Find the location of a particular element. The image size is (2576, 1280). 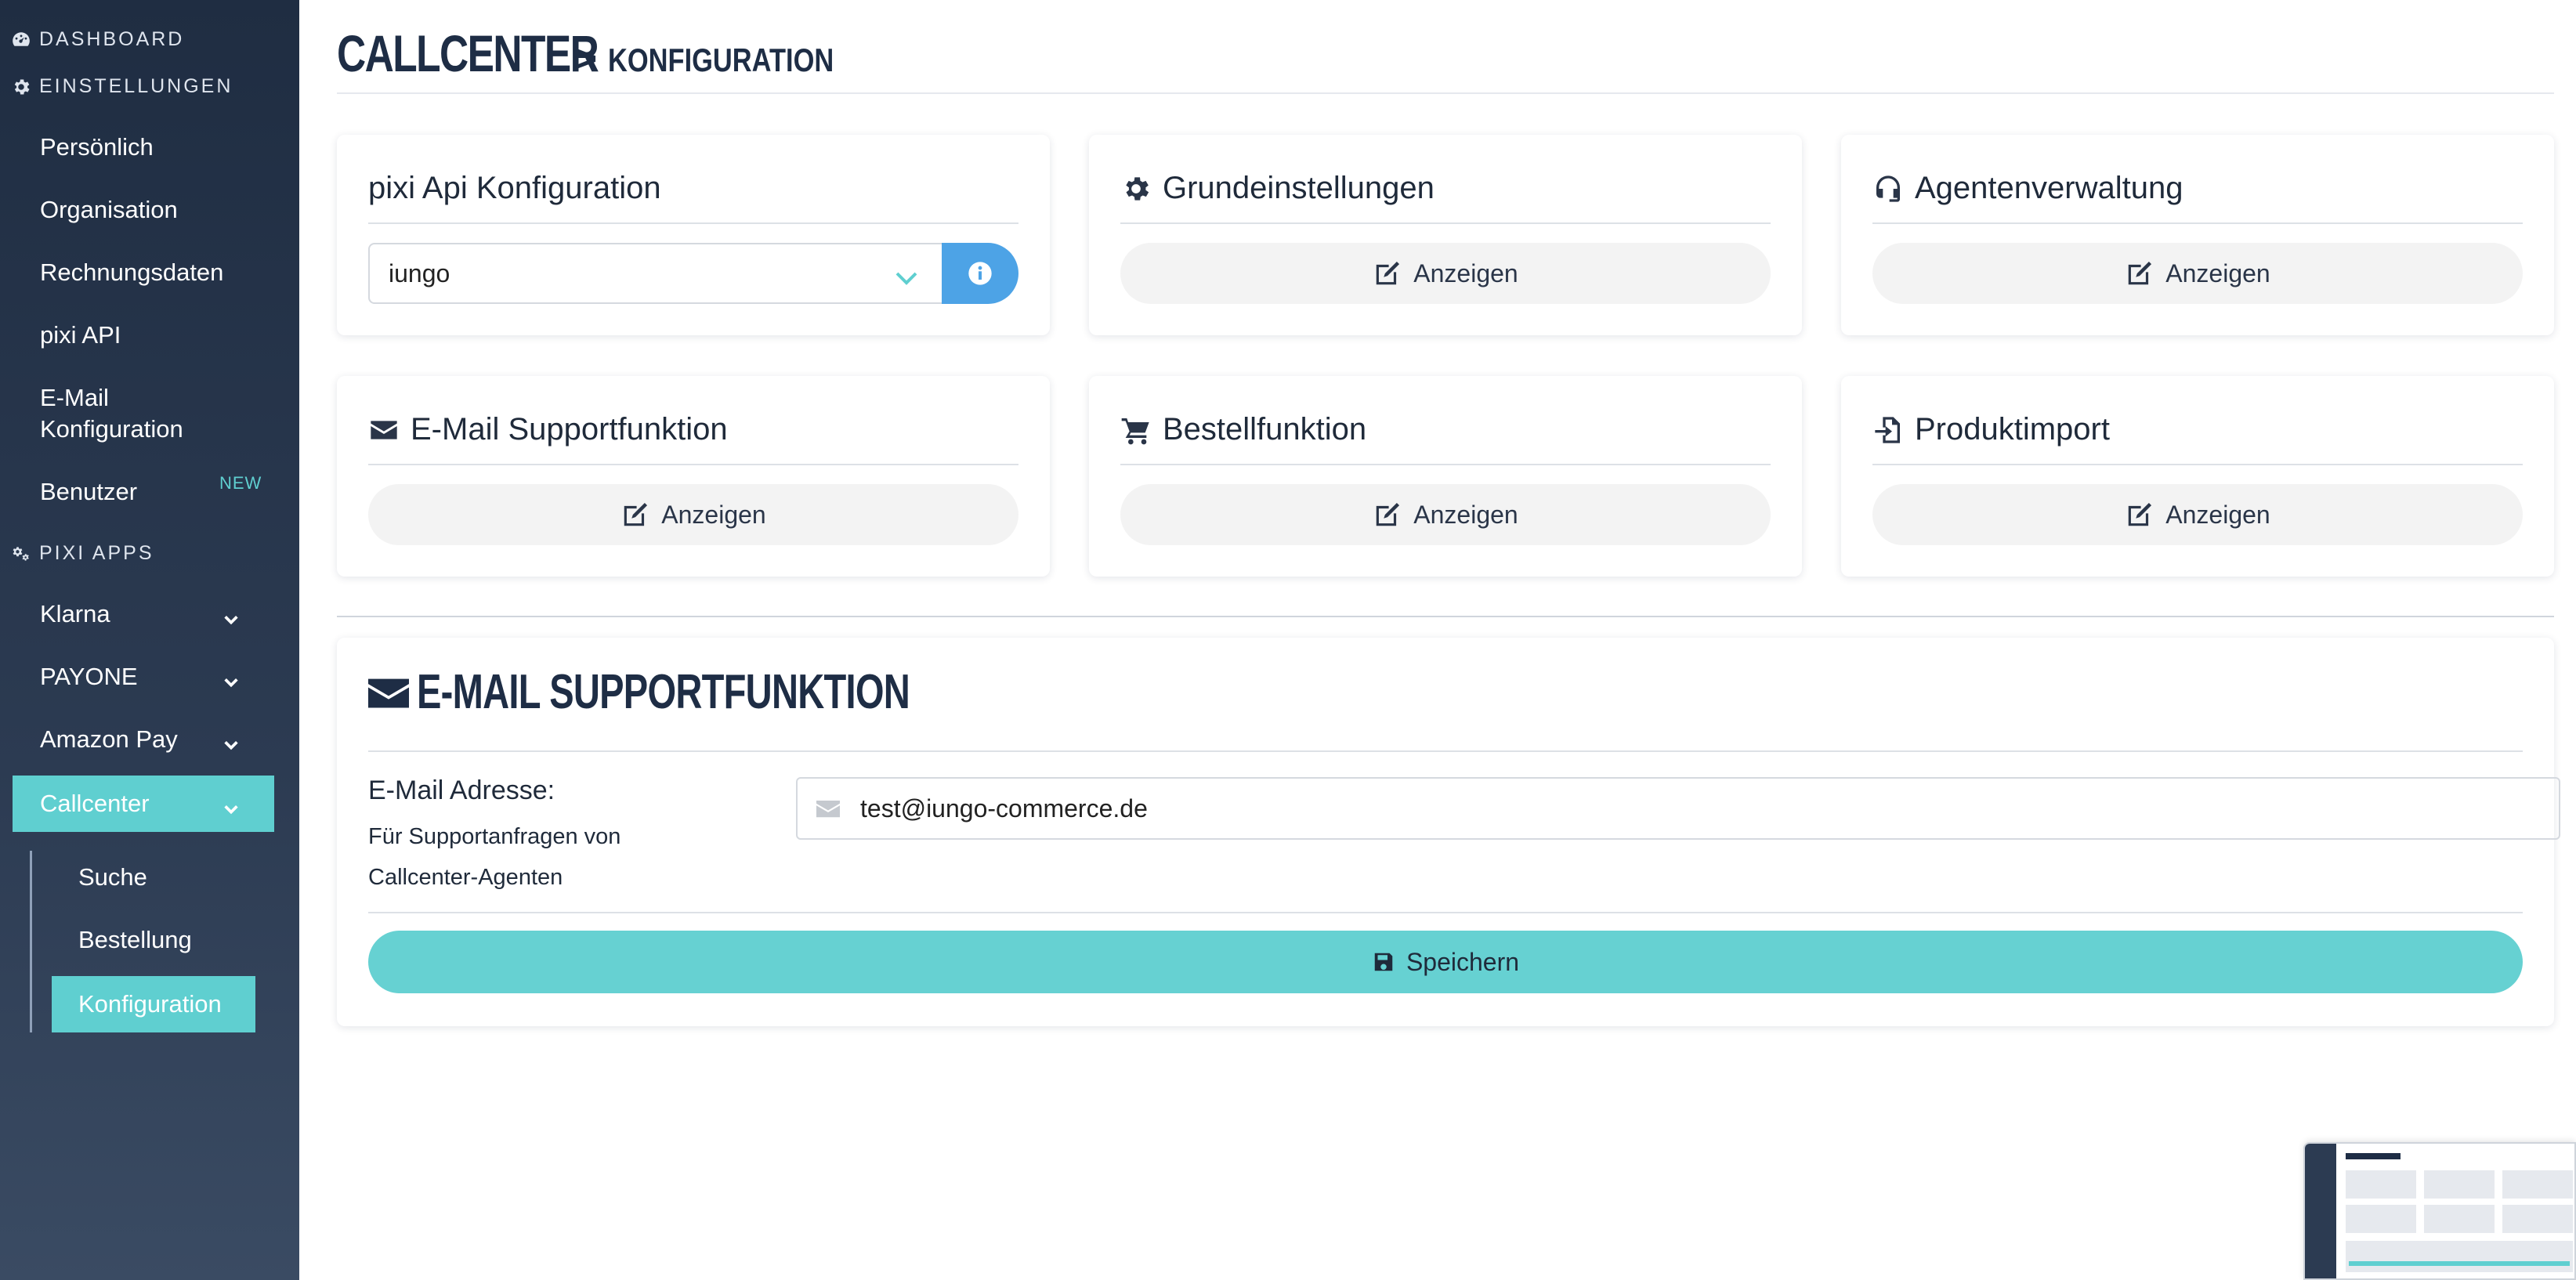

sidebar-item-pixi-api: pixi API is located at coordinates (80, 335).